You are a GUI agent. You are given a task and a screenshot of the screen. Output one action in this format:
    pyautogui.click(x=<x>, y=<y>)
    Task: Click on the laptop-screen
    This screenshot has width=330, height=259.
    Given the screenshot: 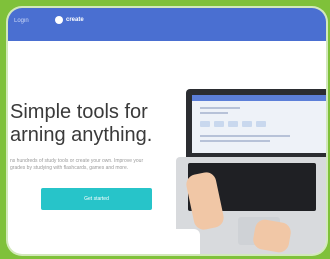 What is the action you would take?
    pyautogui.click(x=256, y=123)
    